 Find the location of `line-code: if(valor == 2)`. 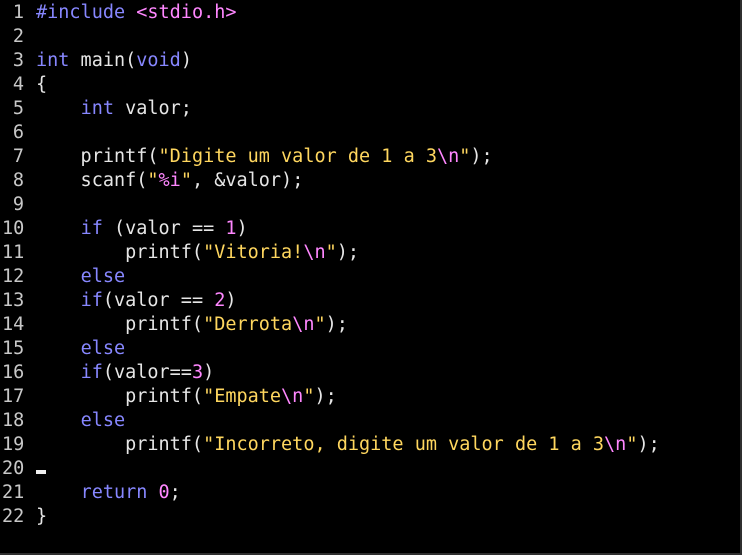

line-code: if(valor == 2) is located at coordinates (382, 301).